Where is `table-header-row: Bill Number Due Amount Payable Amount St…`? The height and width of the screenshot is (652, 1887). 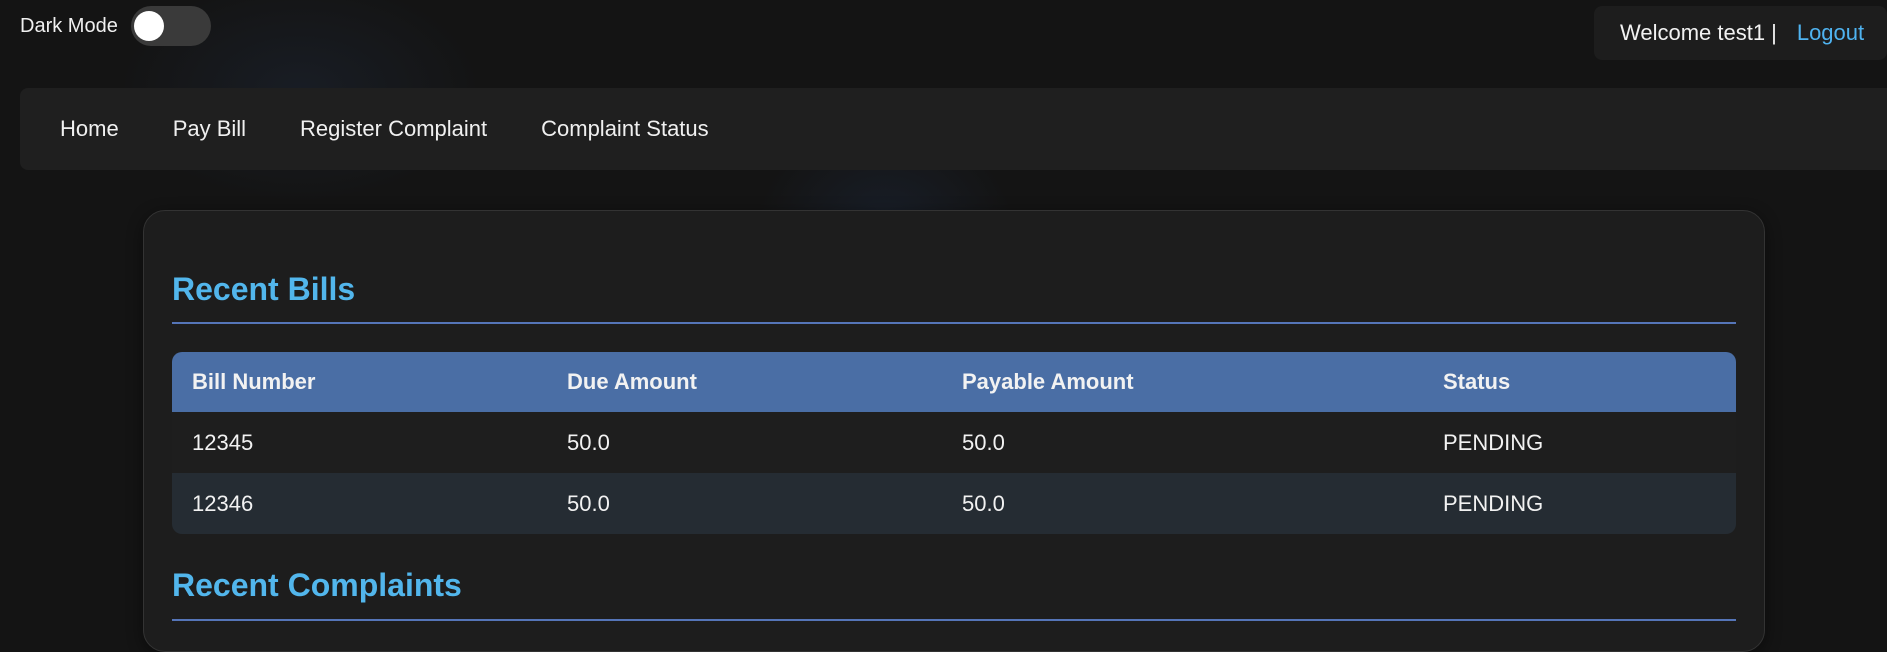 table-header-row: Bill Number Due Amount Payable Amount St… is located at coordinates (954, 382).